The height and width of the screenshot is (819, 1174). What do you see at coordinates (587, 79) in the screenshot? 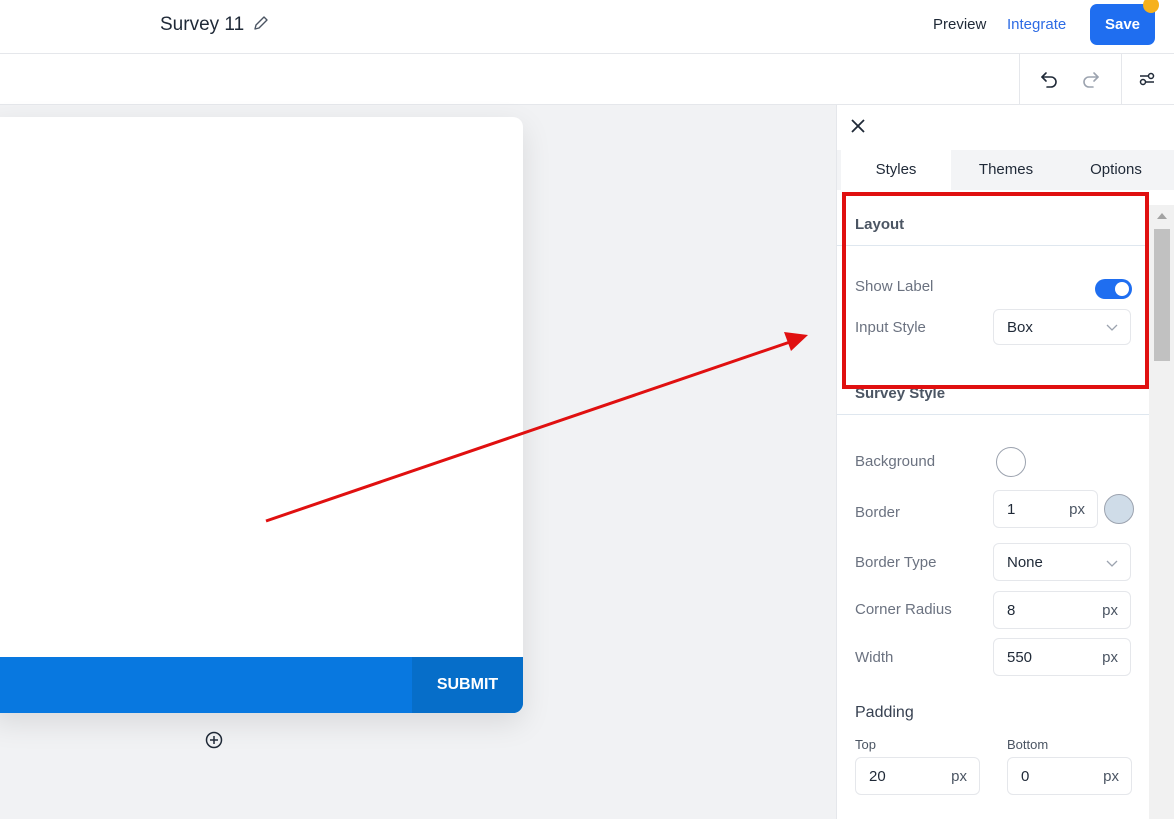
I see `editor-toolbar` at bounding box center [587, 79].